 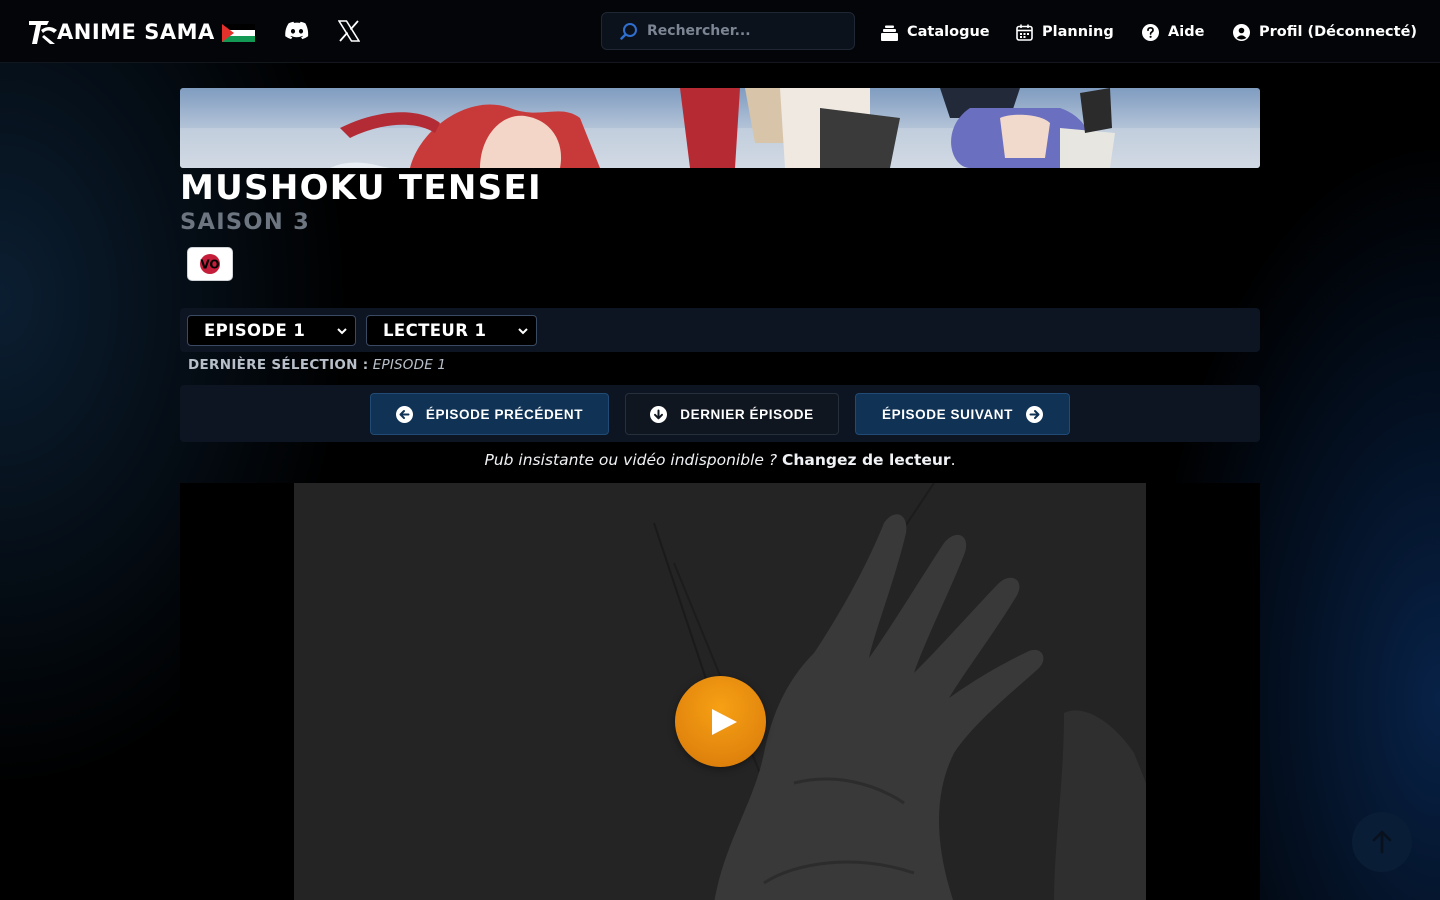 What do you see at coordinates (1186, 32) in the screenshot?
I see `nav-aide-label: Aide` at bounding box center [1186, 32].